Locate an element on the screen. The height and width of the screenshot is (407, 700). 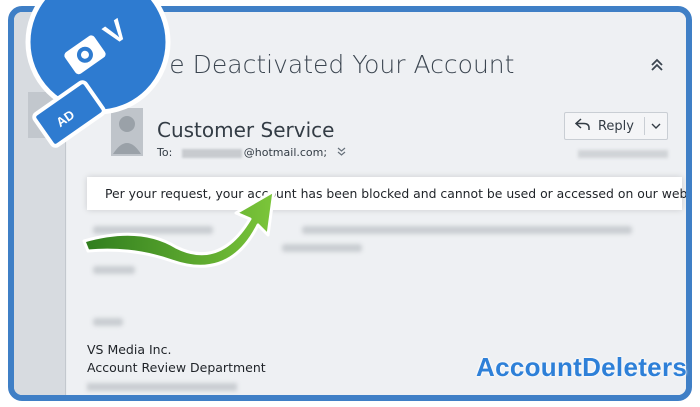
email-subject: We've Deactivated Your Account is located at coordinates (312, 64).